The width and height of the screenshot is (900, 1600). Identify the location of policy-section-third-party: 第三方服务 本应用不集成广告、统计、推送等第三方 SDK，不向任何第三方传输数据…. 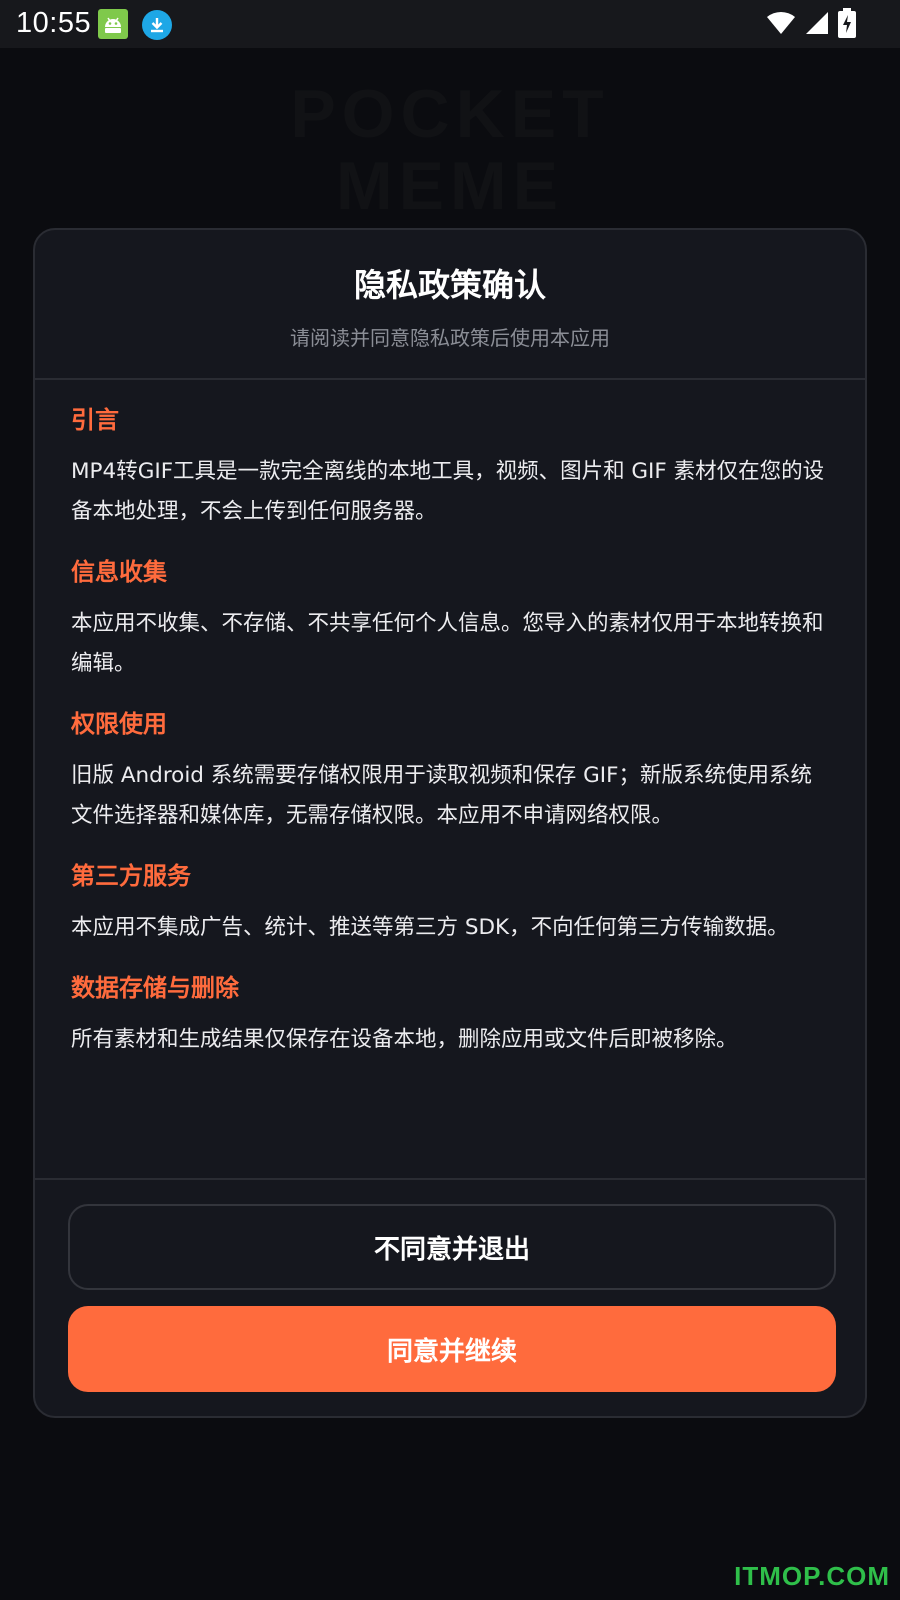
(452, 903).